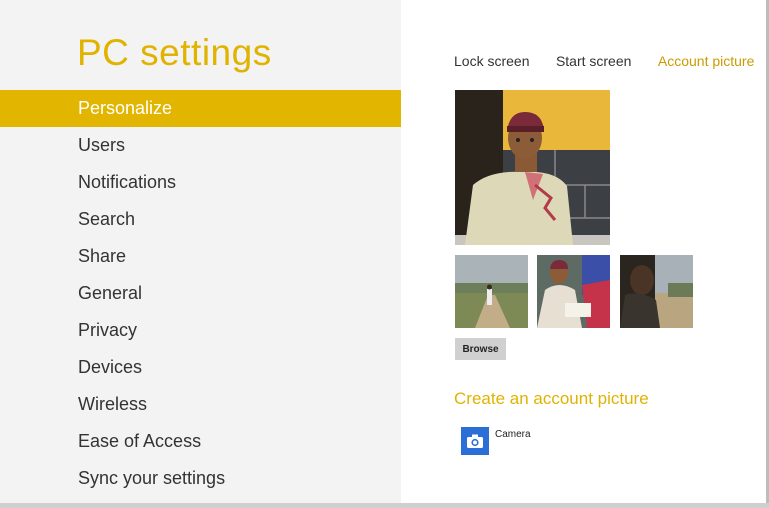 This screenshot has width=769, height=508. I want to click on camera-label: Camera, so click(513, 434).